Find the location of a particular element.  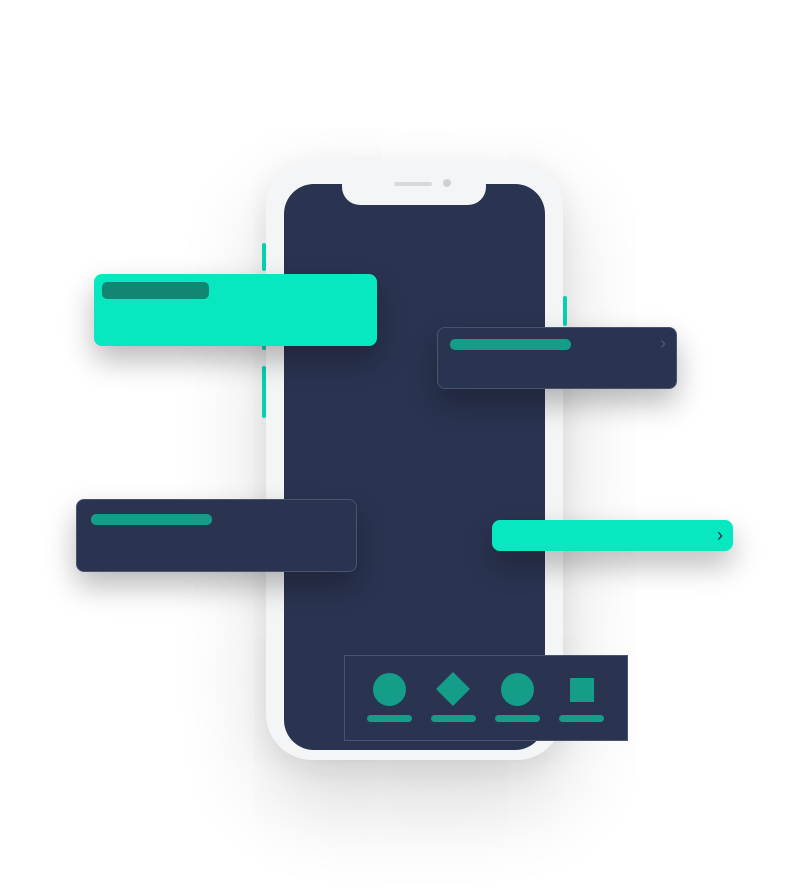

phone-power-button is located at coordinates (565, 311).